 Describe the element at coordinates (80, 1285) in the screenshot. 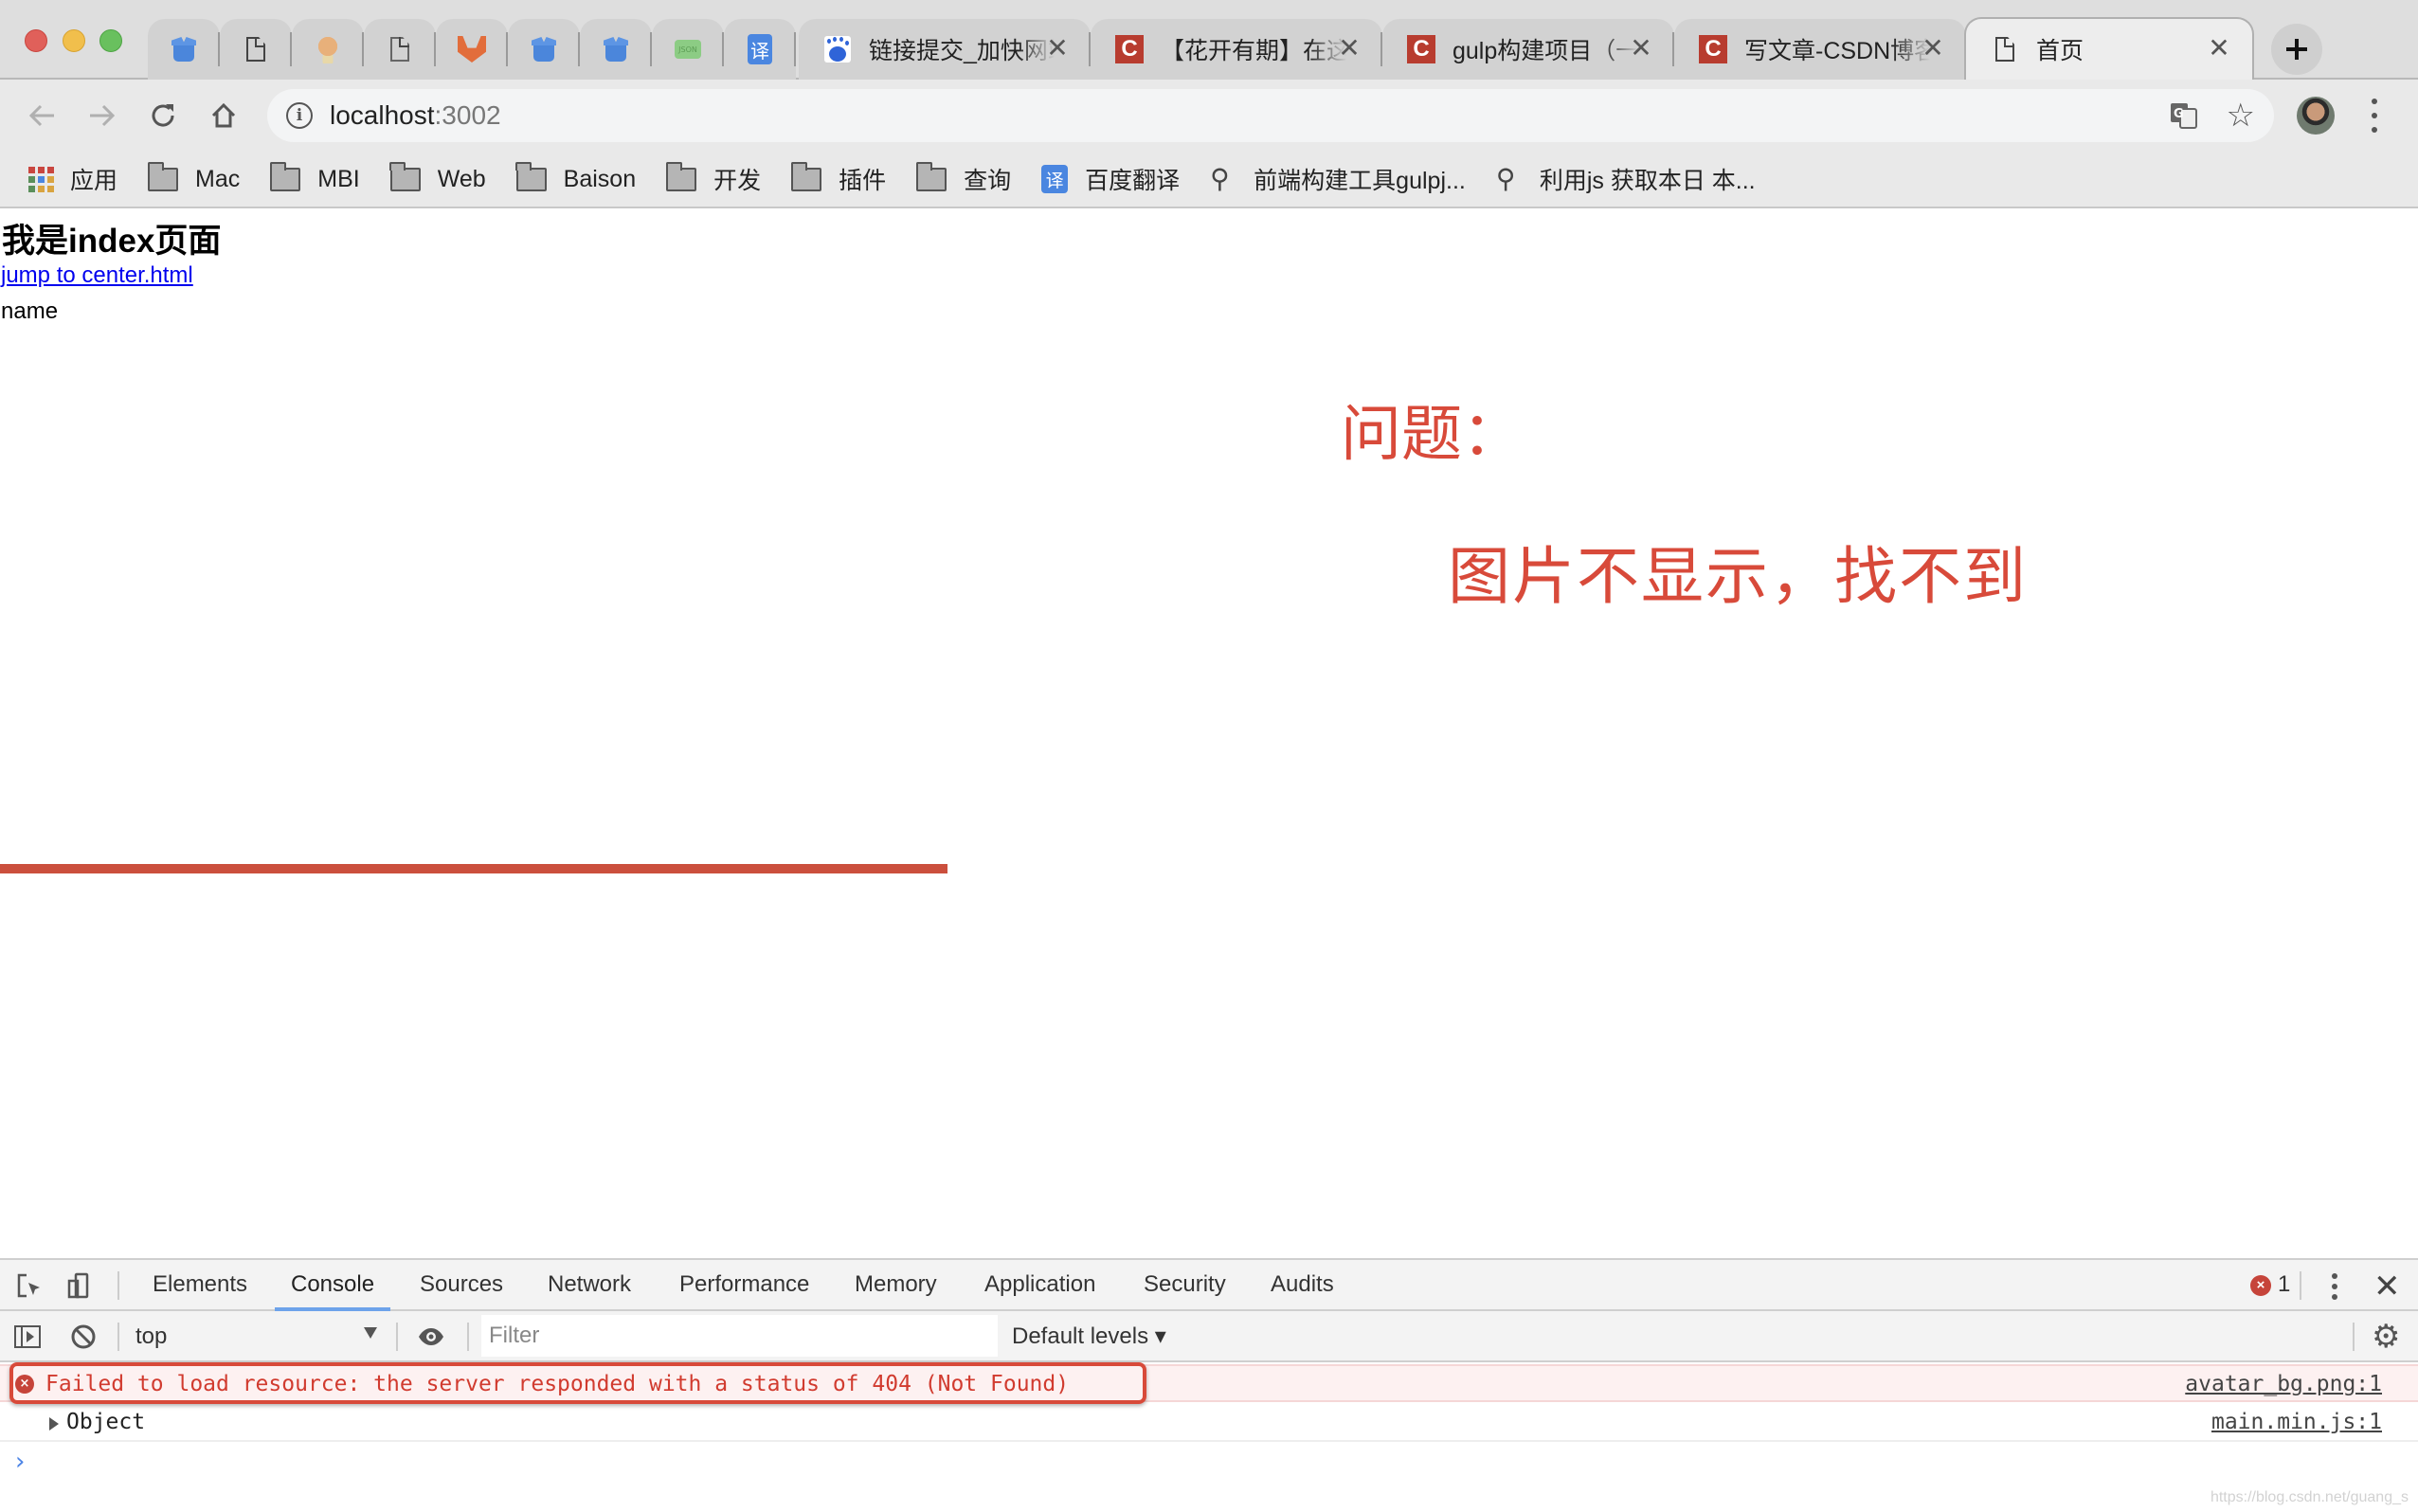

I see `device-toolbar-icon` at that location.